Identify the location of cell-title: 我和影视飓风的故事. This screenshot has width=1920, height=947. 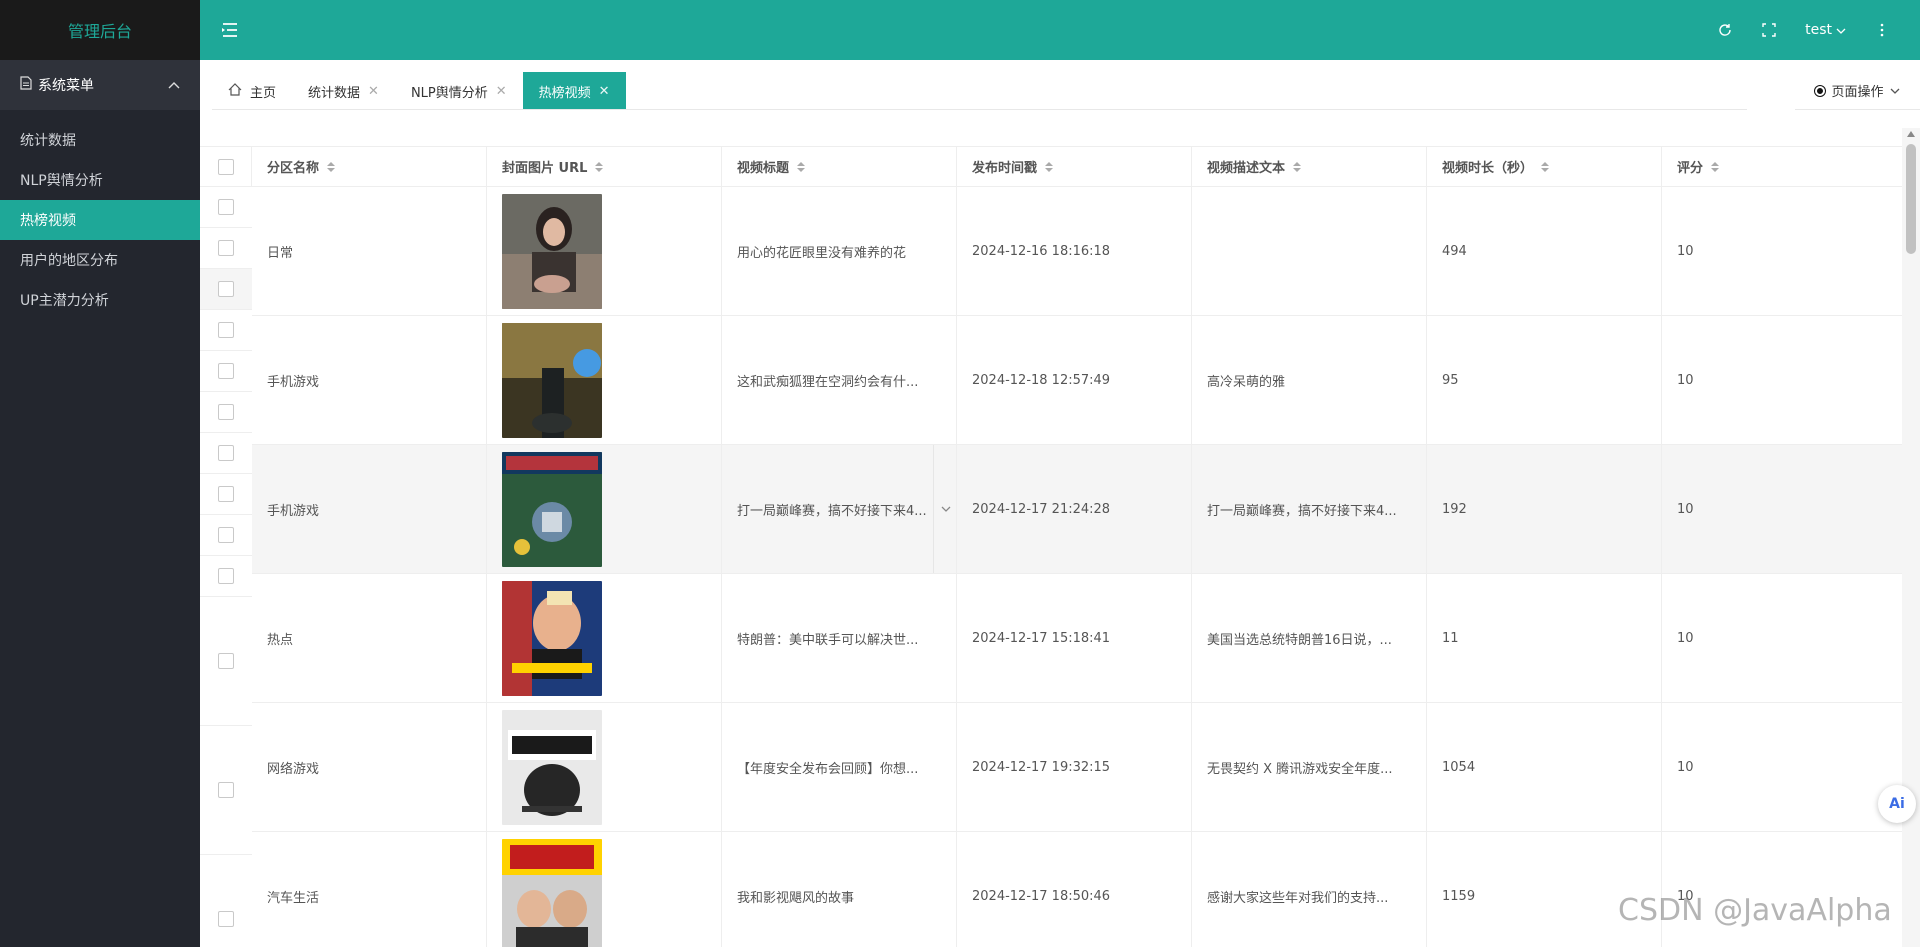
(839, 889).